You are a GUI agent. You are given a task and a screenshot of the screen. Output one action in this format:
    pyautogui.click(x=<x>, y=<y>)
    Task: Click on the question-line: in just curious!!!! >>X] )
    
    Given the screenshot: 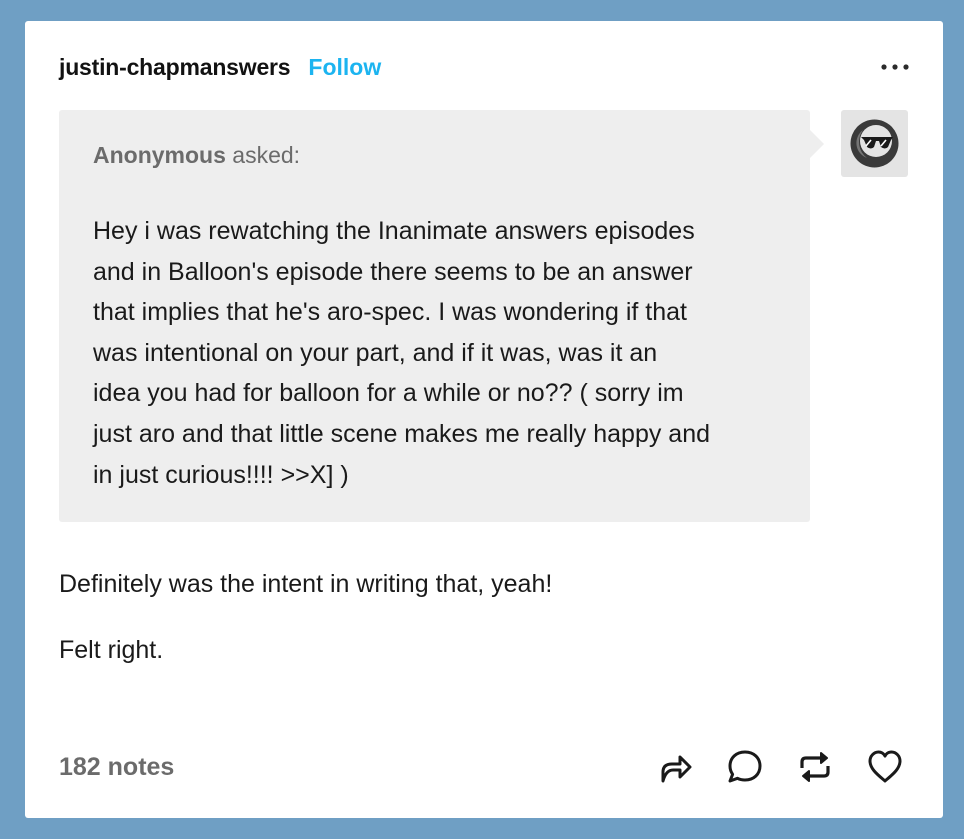 What is the action you would take?
    pyautogui.click(x=221, y=474)
    